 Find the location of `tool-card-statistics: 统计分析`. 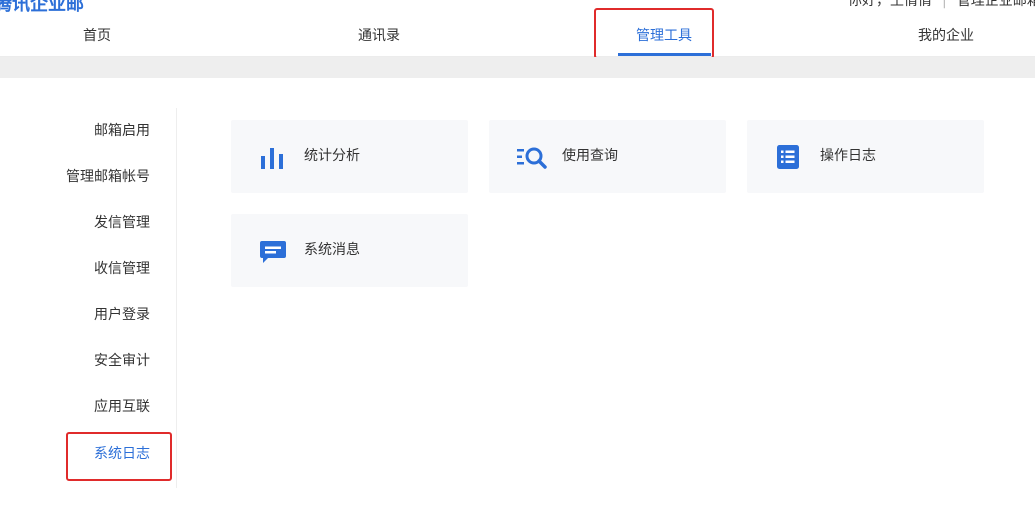

tool-card-statistics: 统计分析 is located at coordinates (349, 156).